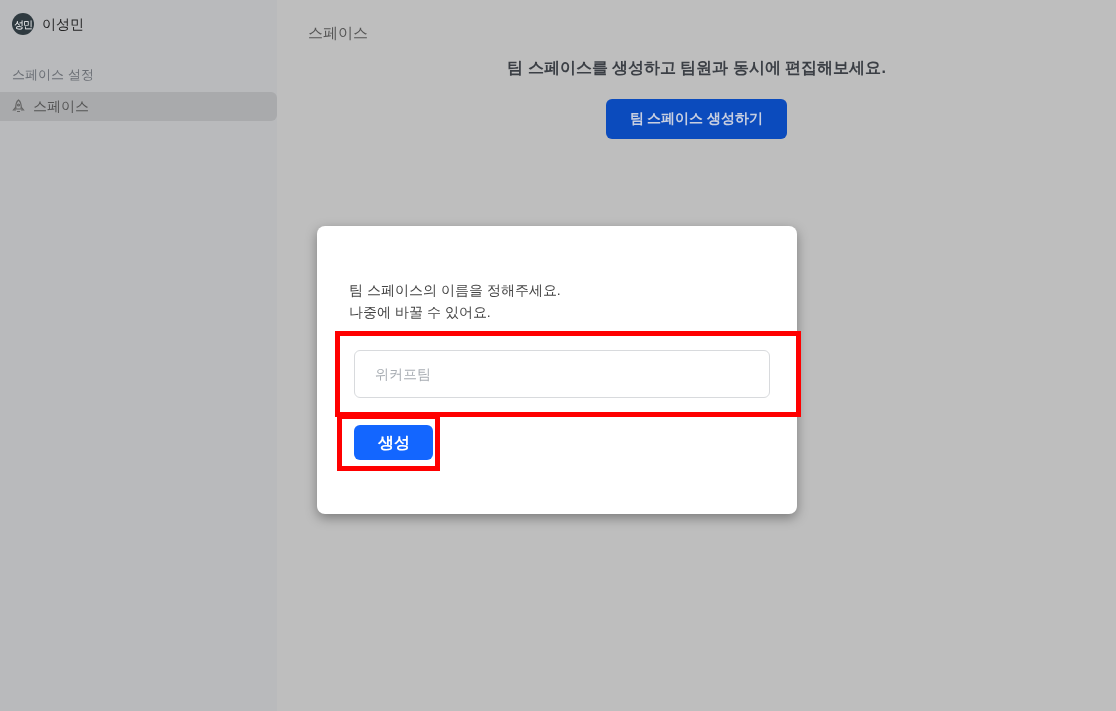 The width and height of the screenshot is (1116, 711). Describe the element at coordinates (53, 75) in the screenshot. I see `section-title: 스페이스 설정` at that location.